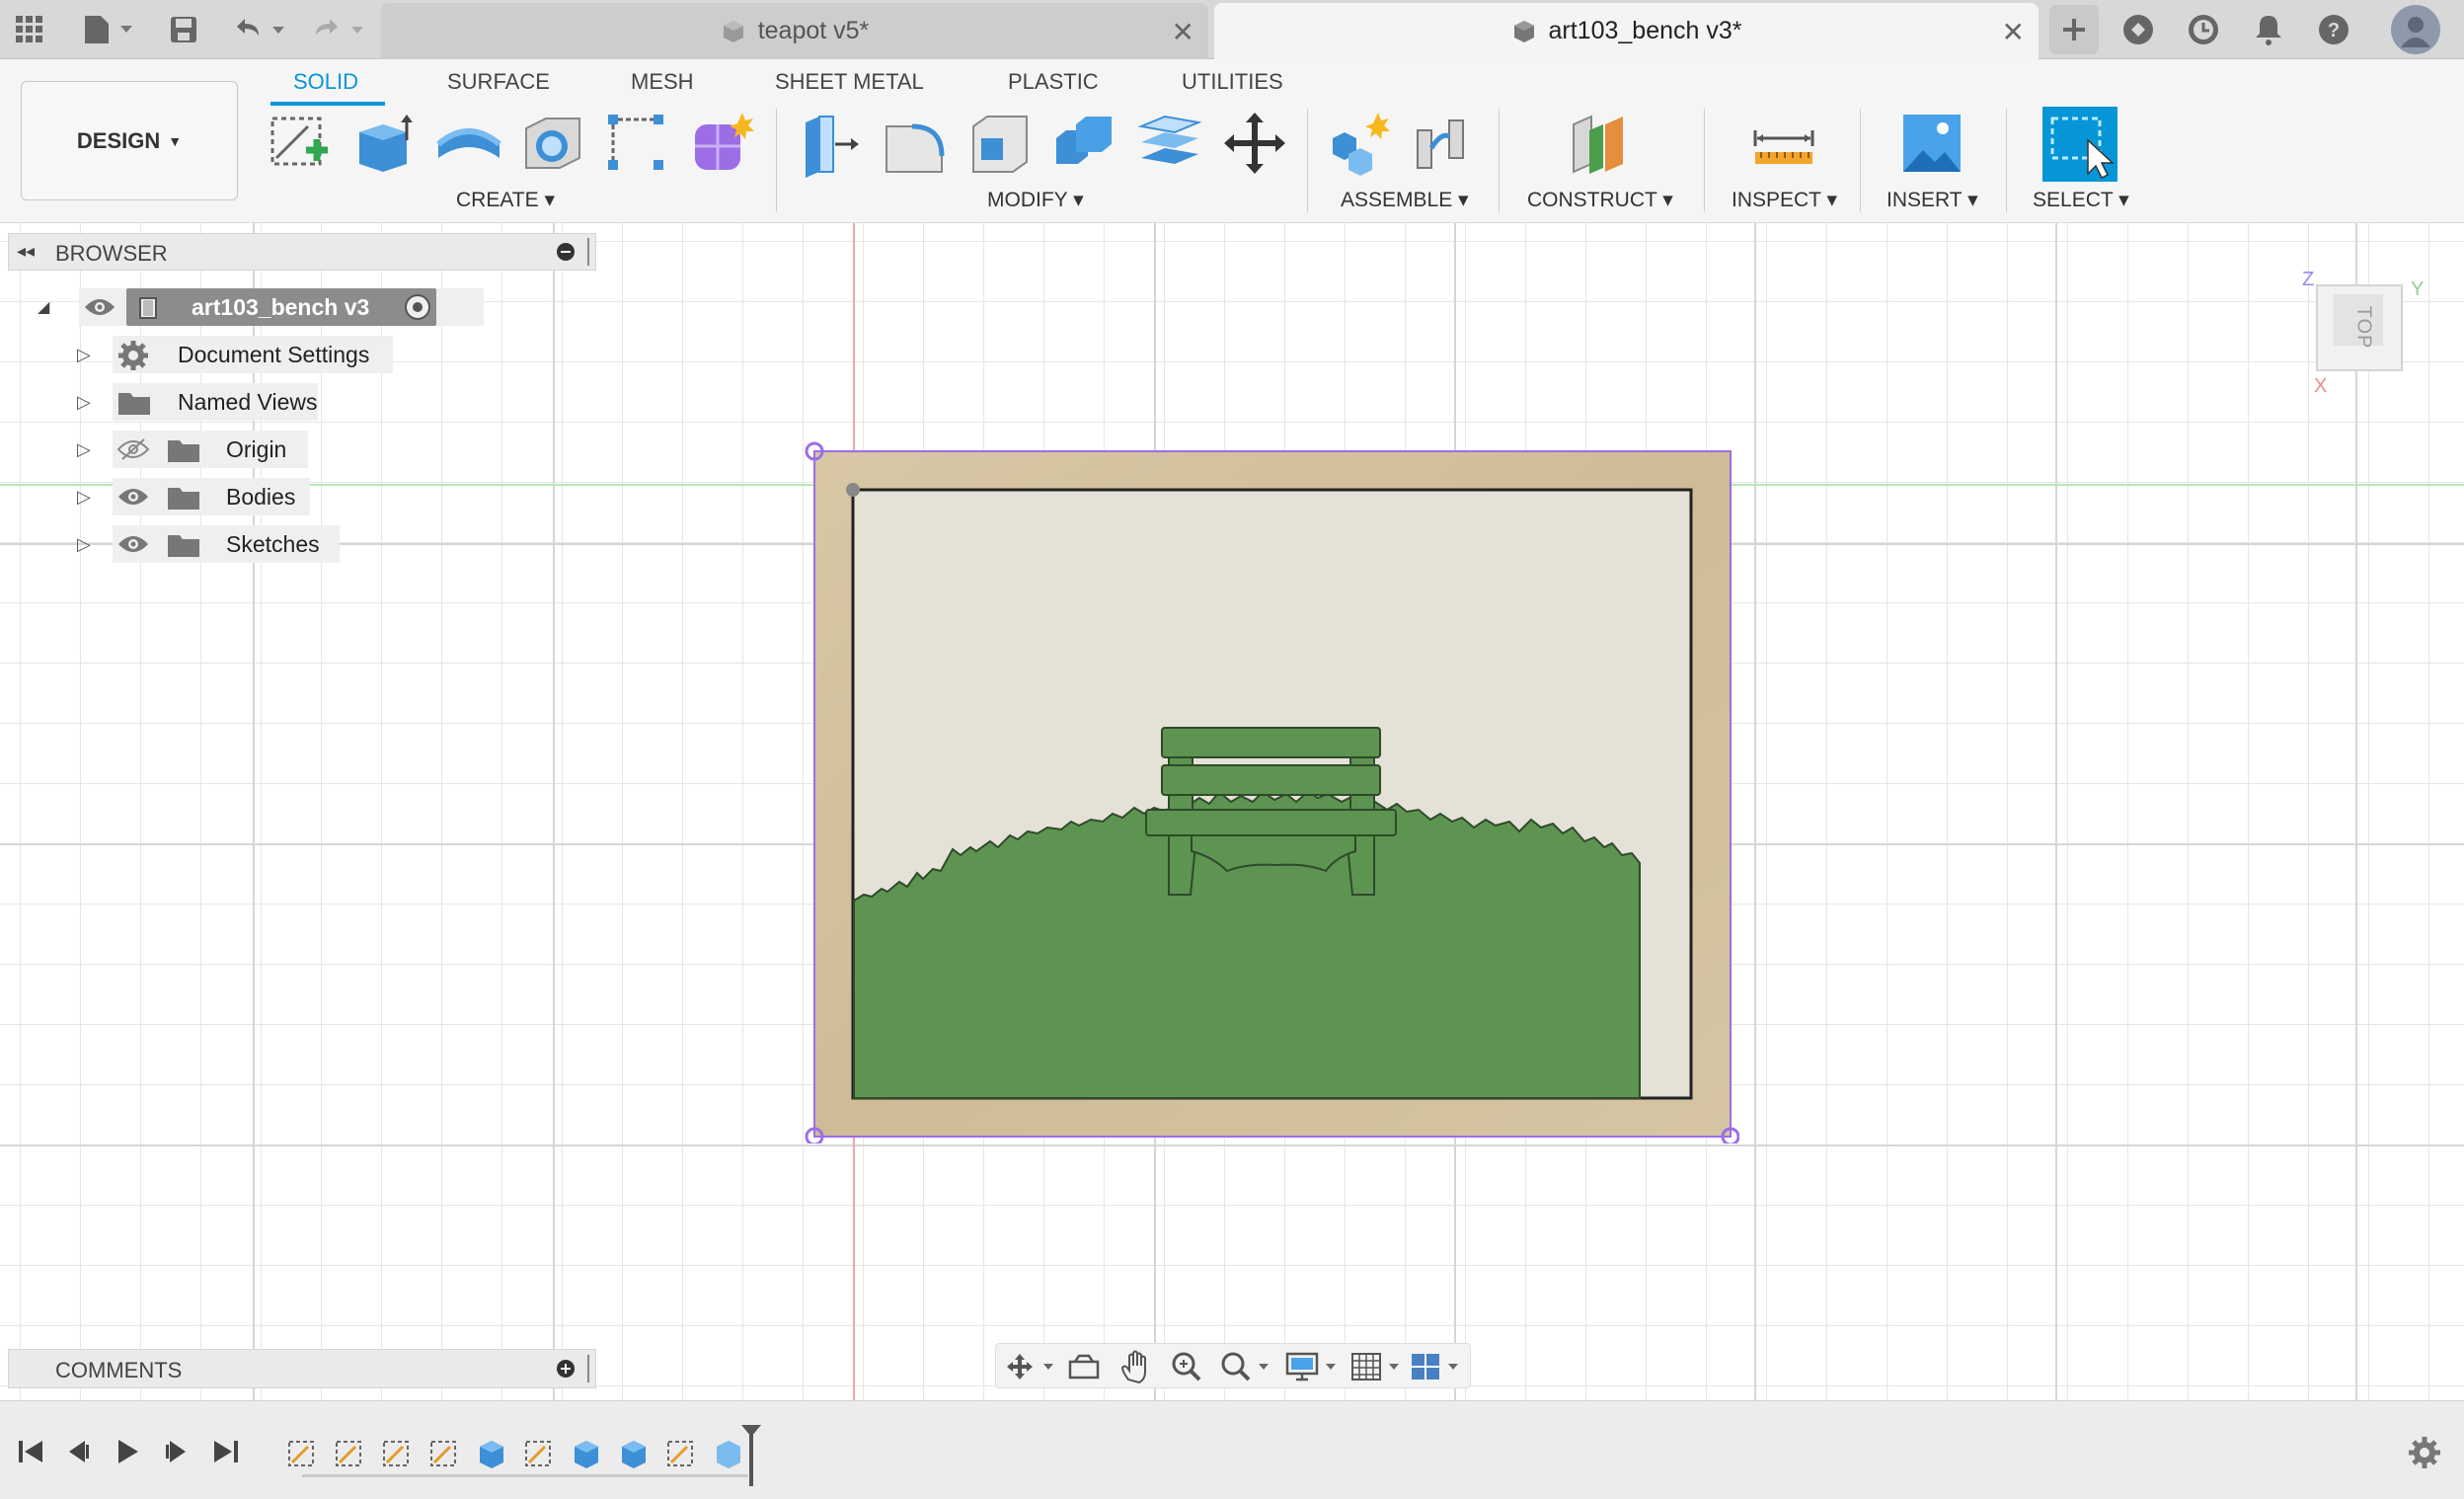  Describe the element at coordinates (636, 143) in the screenshot. I see `pattern-icon` at that location.